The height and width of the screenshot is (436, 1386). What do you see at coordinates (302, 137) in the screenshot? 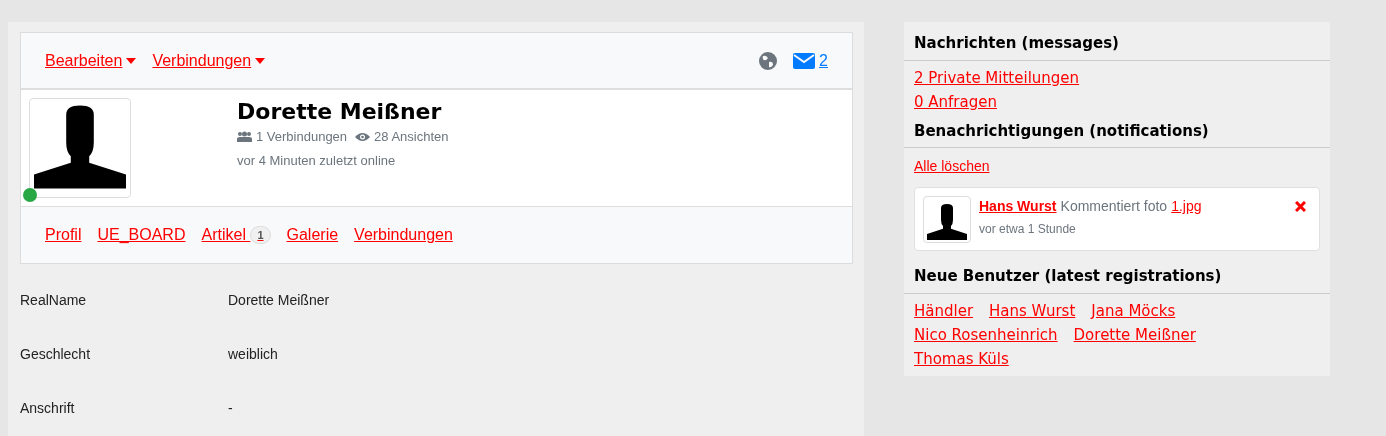
I see `connections-count: 1 Verbindungen` at bounding box center [302, 137].